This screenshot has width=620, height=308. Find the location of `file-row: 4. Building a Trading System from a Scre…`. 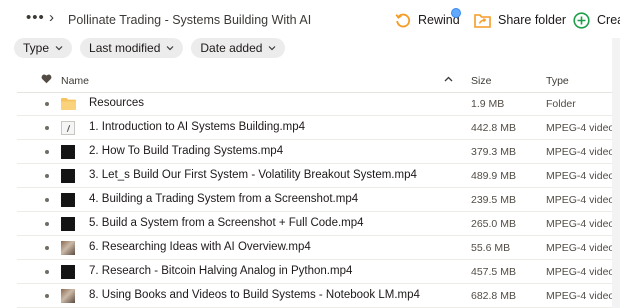

file-row: 4. Building a Trading System from a Scre… is located at coordinates (310, 200).